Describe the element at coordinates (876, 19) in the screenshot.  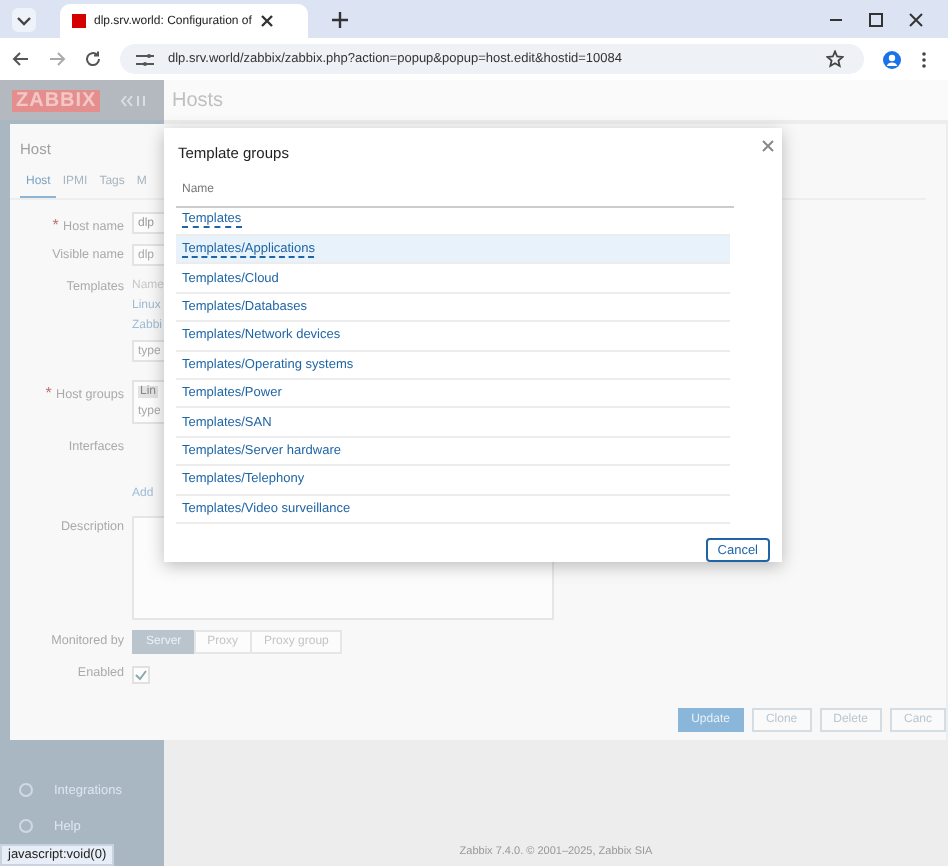
I see `maximize-icon` at that location.